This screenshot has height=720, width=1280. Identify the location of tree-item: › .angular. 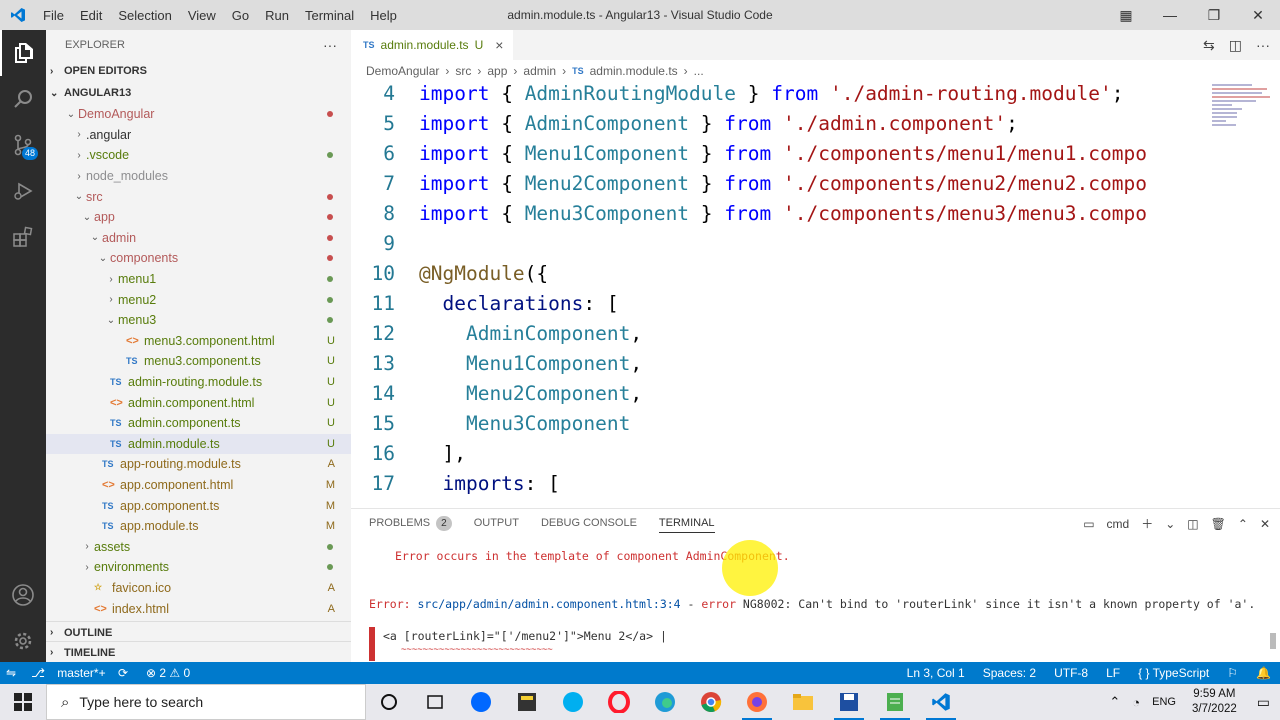
(198, 135).